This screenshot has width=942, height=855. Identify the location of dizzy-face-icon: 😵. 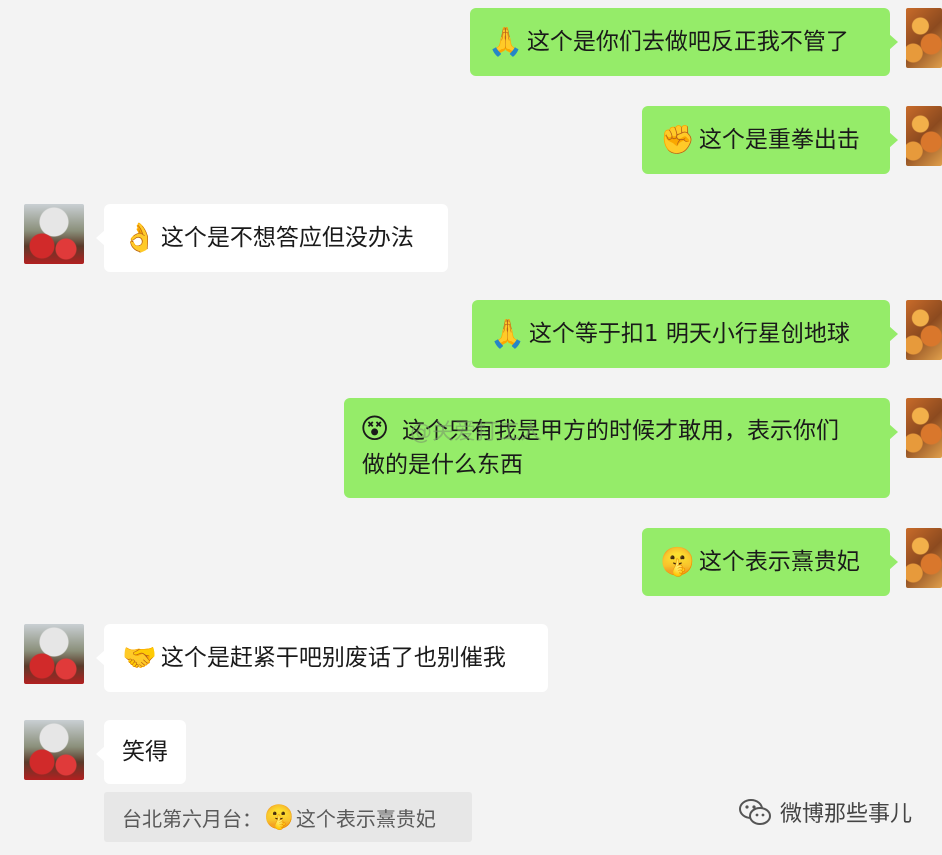
(375, 428).